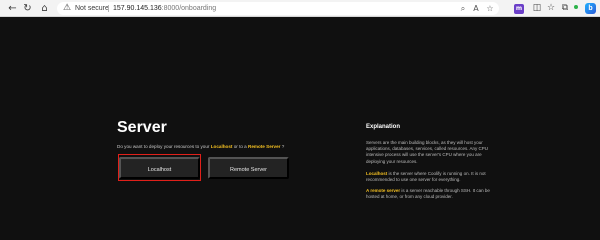 The image size is (600, 240). Describe the element at coordinates (463, 8) in the screenshot. I see `zoom-icon: ⌕` at that location.